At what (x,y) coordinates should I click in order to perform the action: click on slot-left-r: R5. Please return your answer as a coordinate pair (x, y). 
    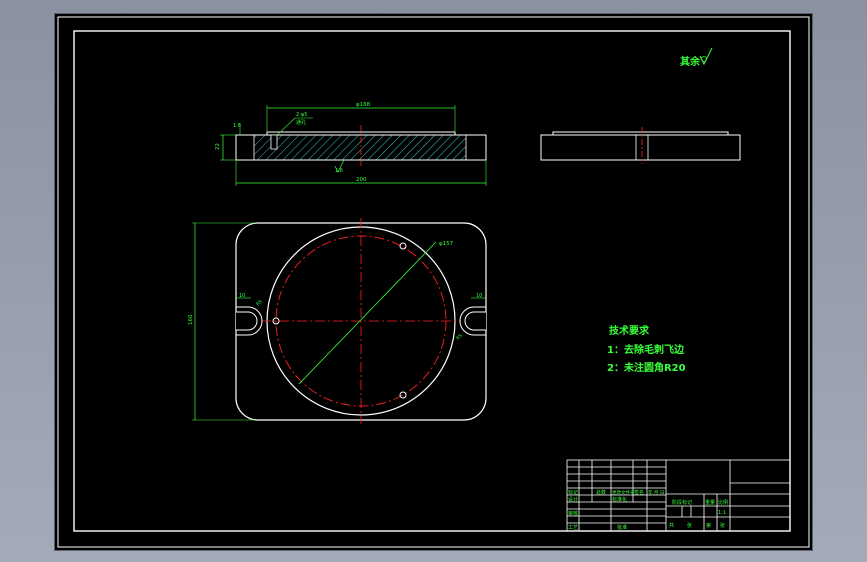
    Looking at the image, I should click on (259, 303).